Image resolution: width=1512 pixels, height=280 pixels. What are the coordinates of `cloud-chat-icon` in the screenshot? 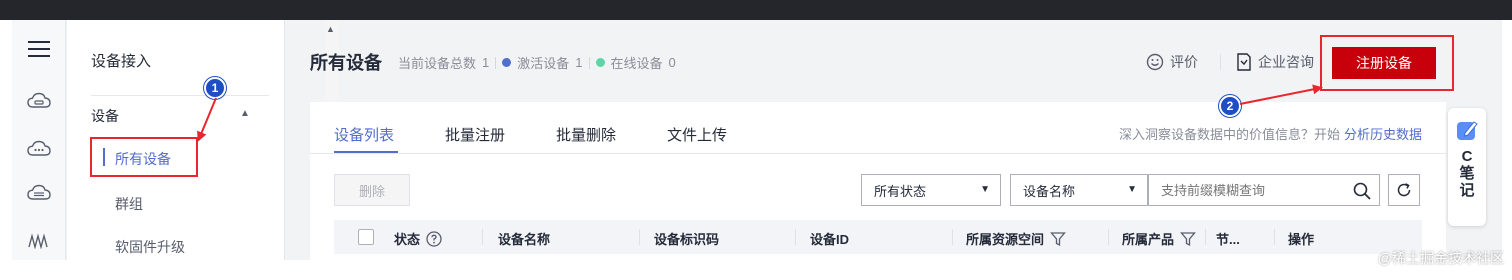 It's located at (39, 149).